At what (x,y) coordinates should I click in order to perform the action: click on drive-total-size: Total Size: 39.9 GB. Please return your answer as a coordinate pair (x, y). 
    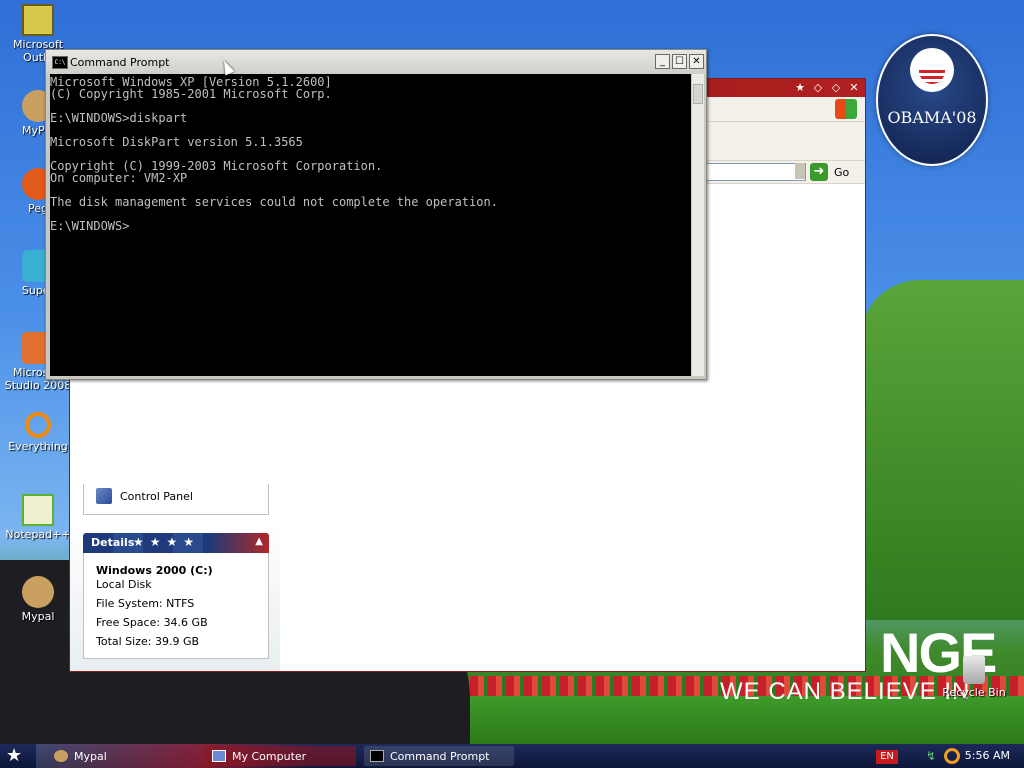
    Looking at the image, I should click on (148, 641).